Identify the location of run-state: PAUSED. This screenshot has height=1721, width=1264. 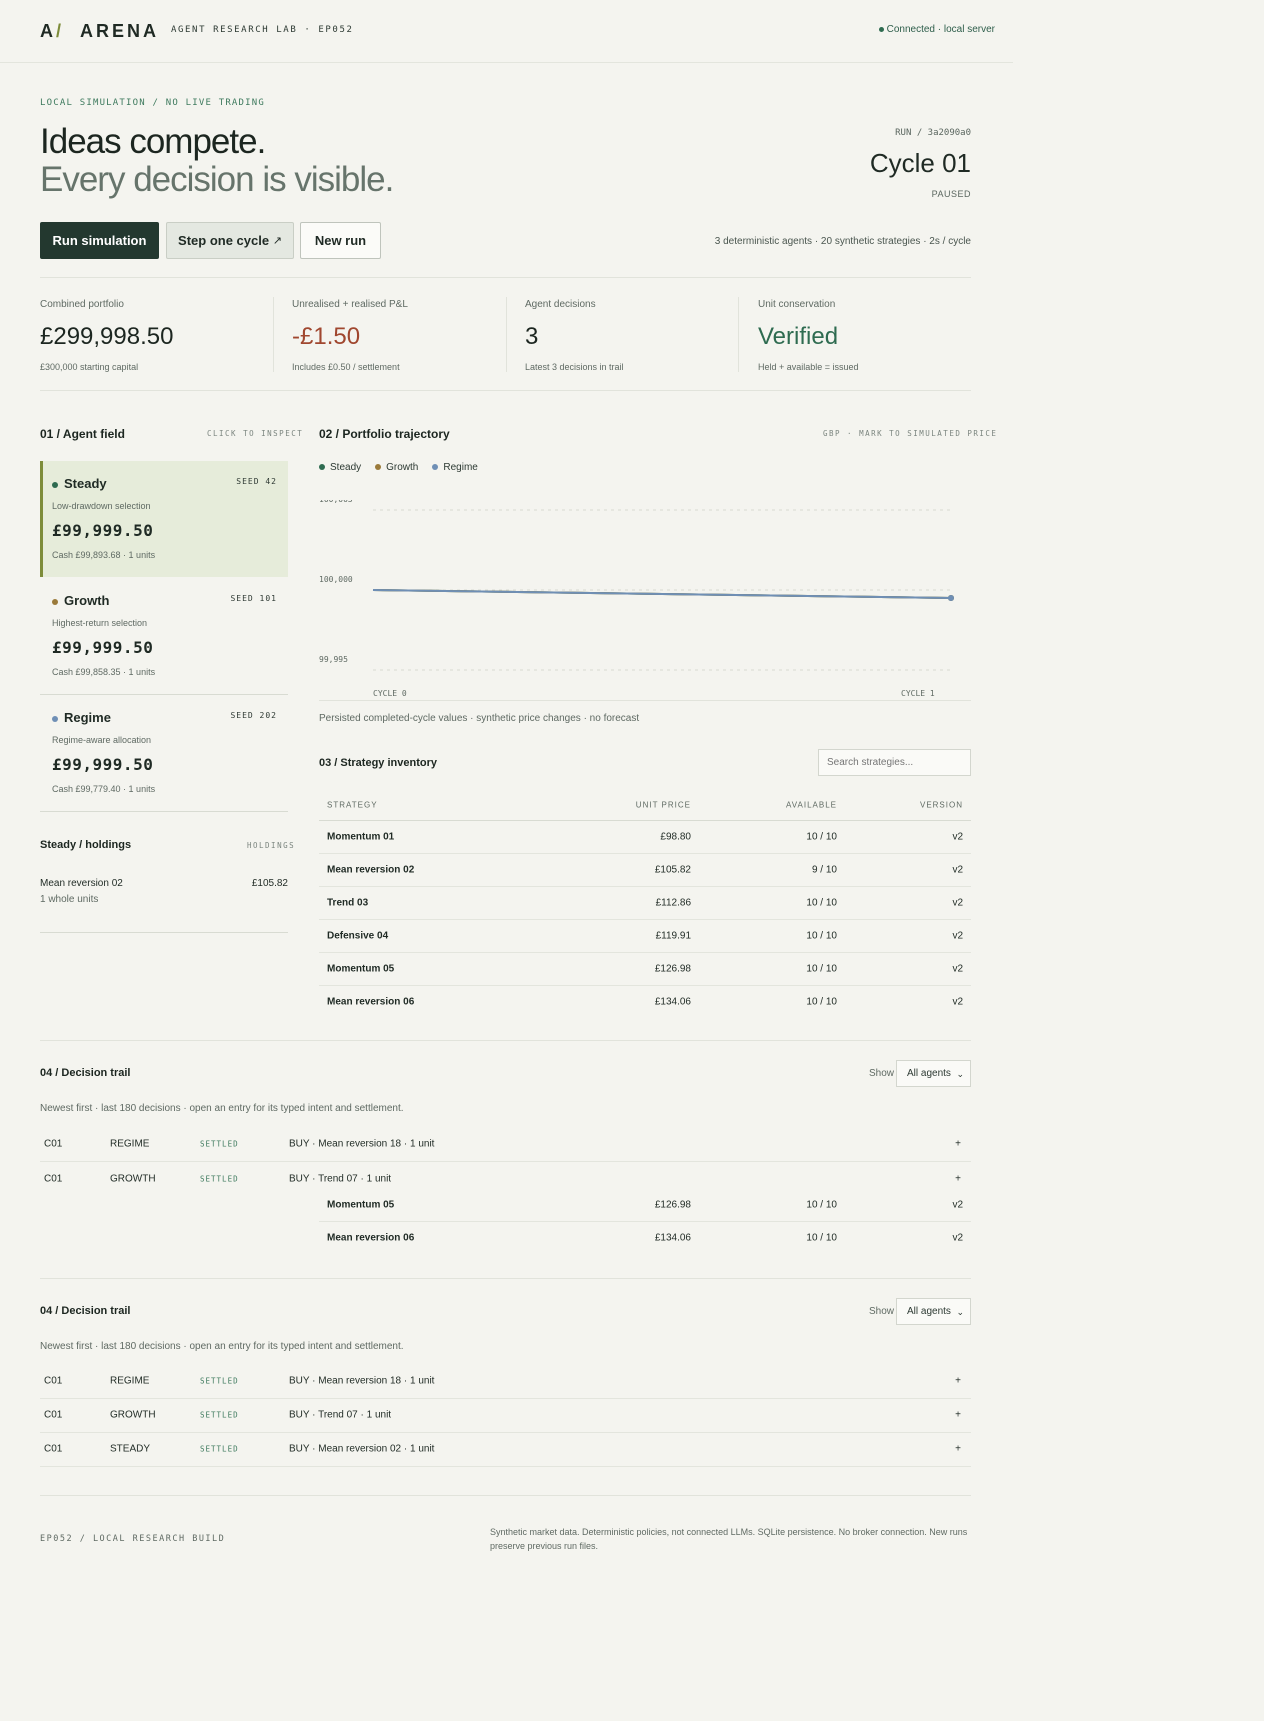
(951, 194).